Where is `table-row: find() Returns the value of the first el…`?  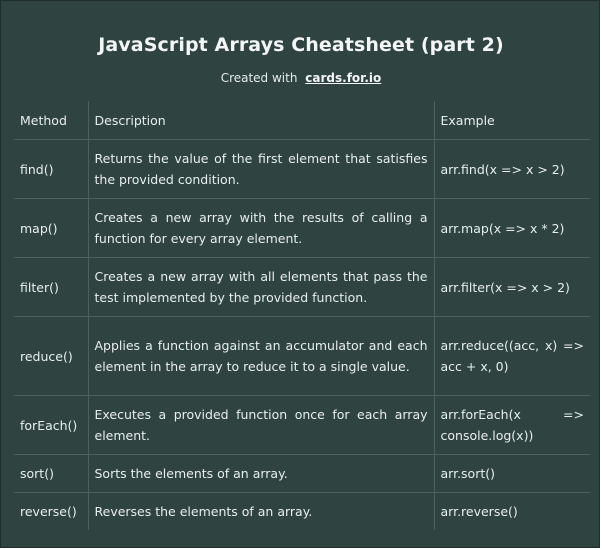 table-row: find() Returns the value of the first el… is located at coordinates (302, 169).